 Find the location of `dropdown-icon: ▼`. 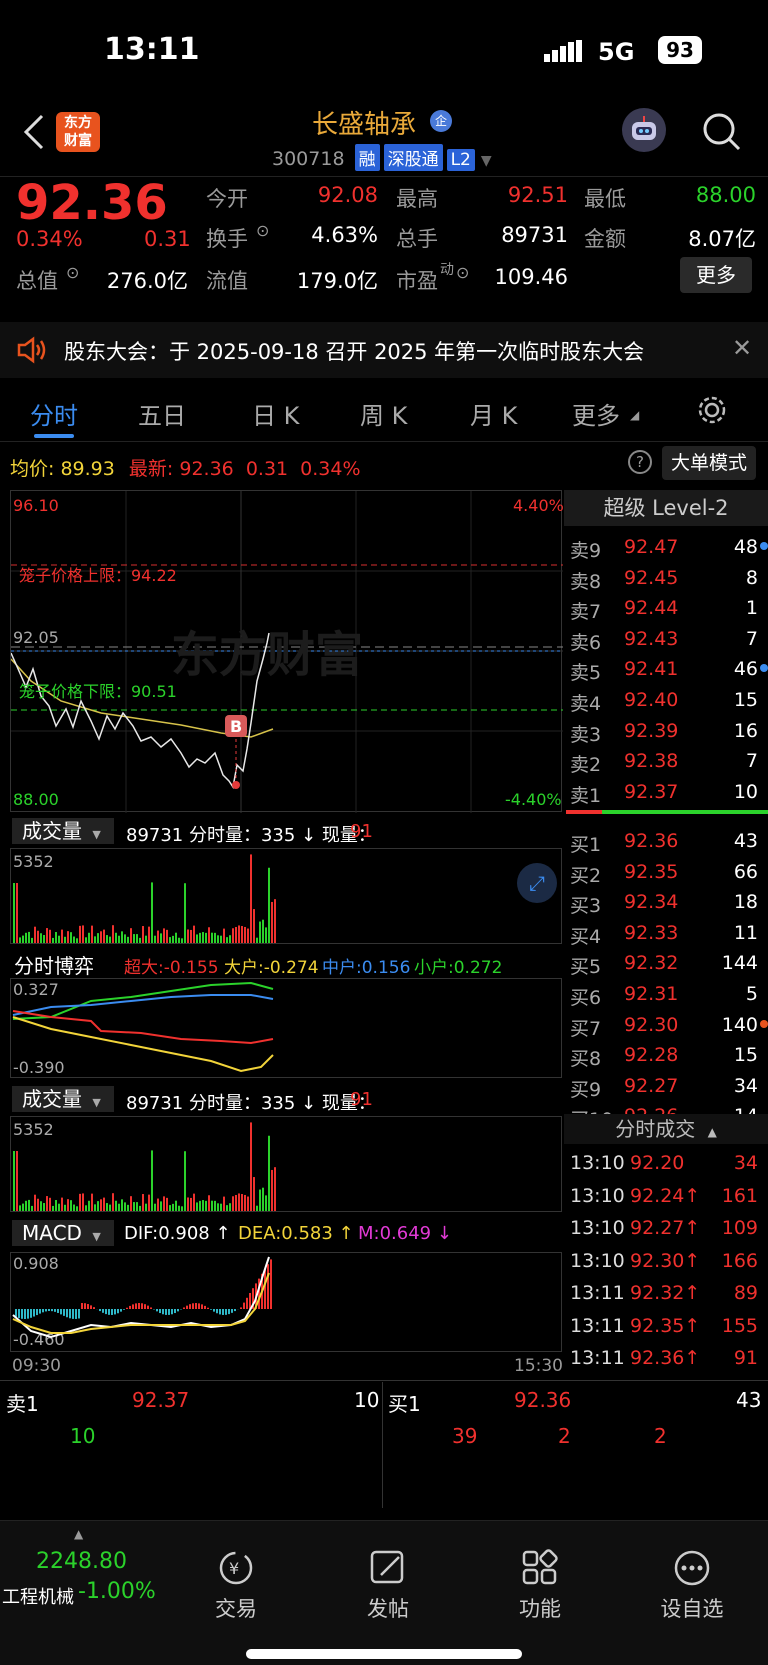

dropdown-icon: ▼ is located at coordinates (486, 161).